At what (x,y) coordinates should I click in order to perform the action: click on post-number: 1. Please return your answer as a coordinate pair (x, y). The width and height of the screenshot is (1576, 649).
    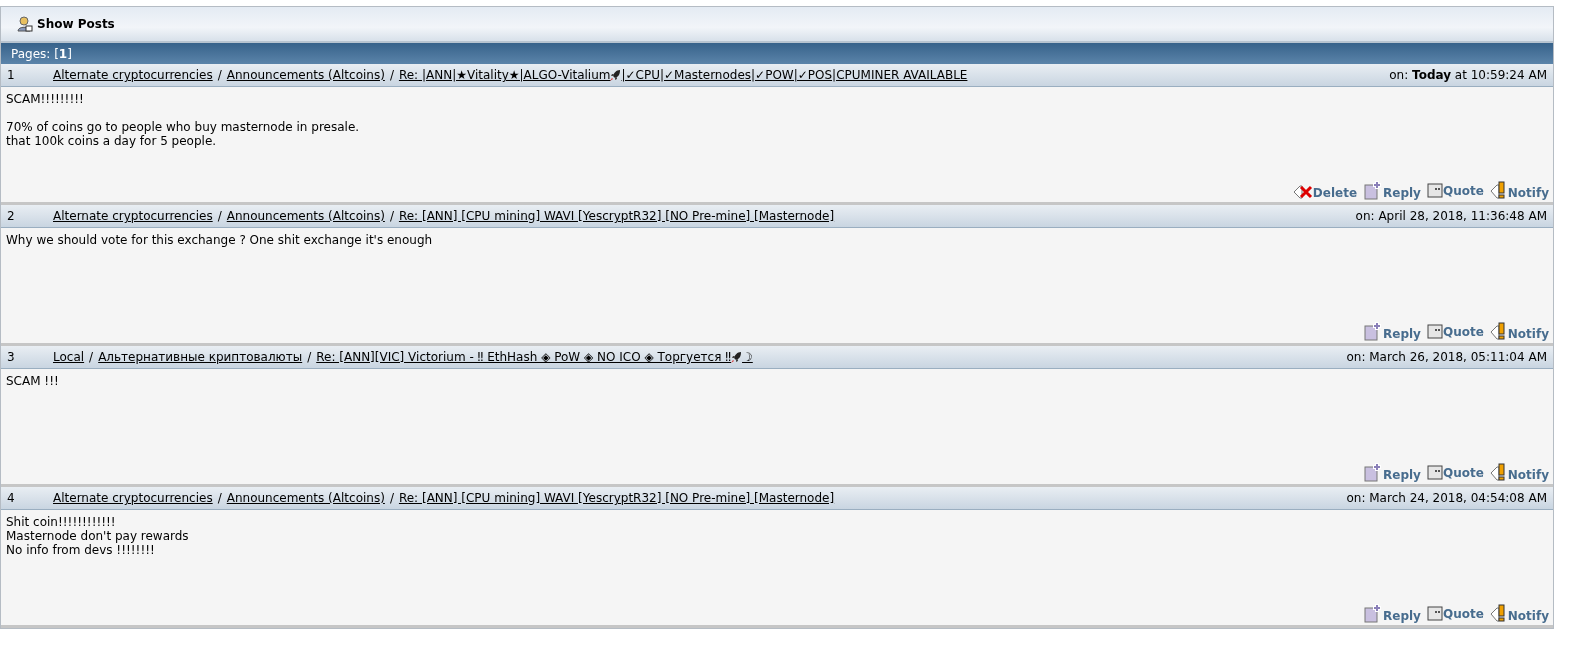
    Looking at the image, I should click on (11, 75).